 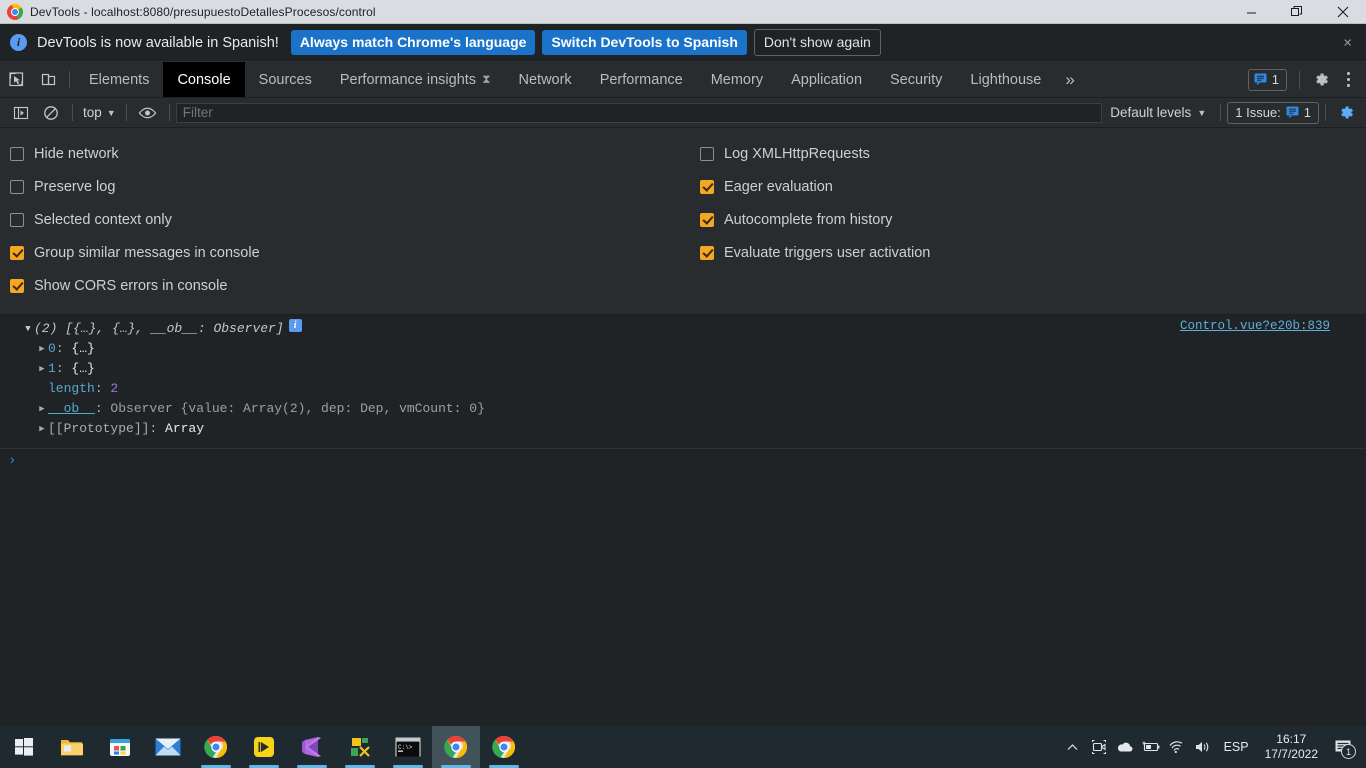 What do you see at coordinates (51, 113) in the screenshot?
I see `clear-console-icon` at bounding box center [51, 113].